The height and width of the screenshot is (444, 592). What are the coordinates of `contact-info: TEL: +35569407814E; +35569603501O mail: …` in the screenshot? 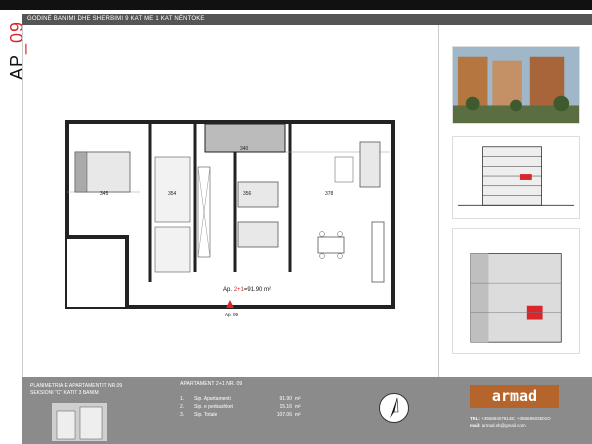 It's located at (510, 422).